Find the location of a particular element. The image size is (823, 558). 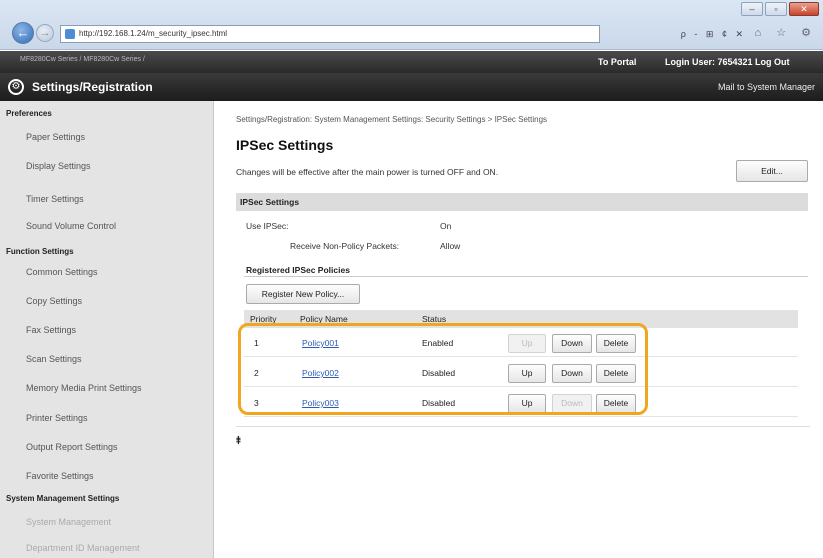

use-ipsec-label: Use IPSec: is located at coordinates (267, 226).